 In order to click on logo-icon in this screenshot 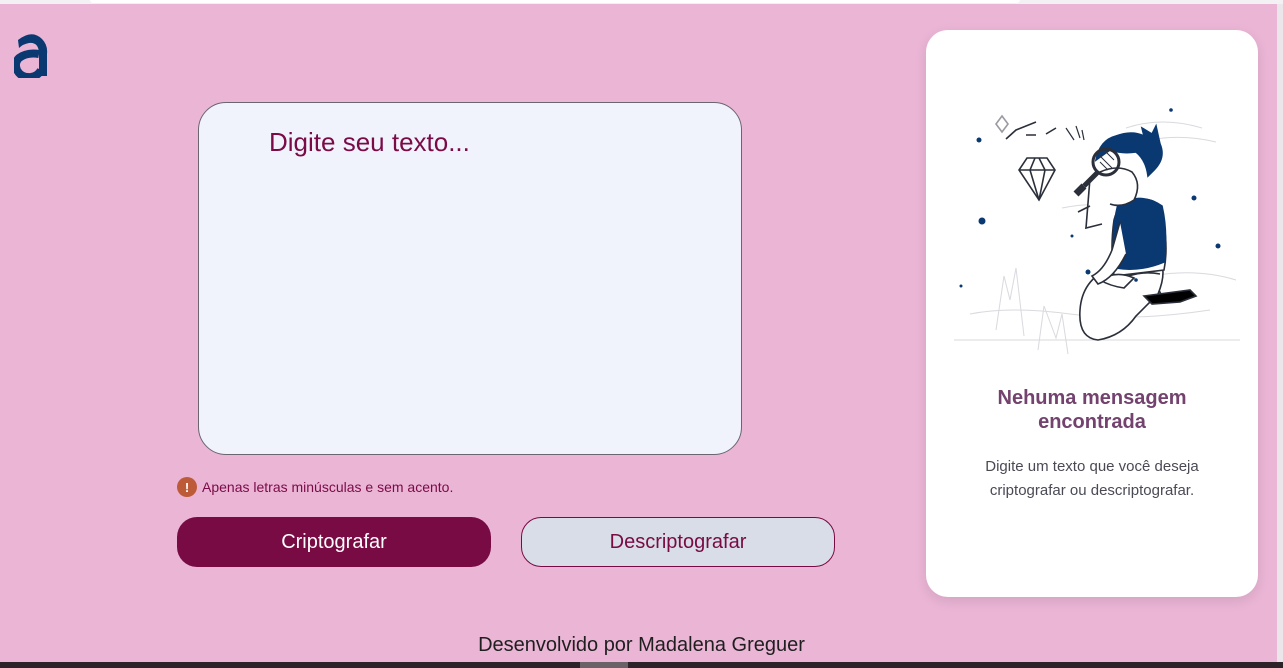, I will do `click(30, 56)`.